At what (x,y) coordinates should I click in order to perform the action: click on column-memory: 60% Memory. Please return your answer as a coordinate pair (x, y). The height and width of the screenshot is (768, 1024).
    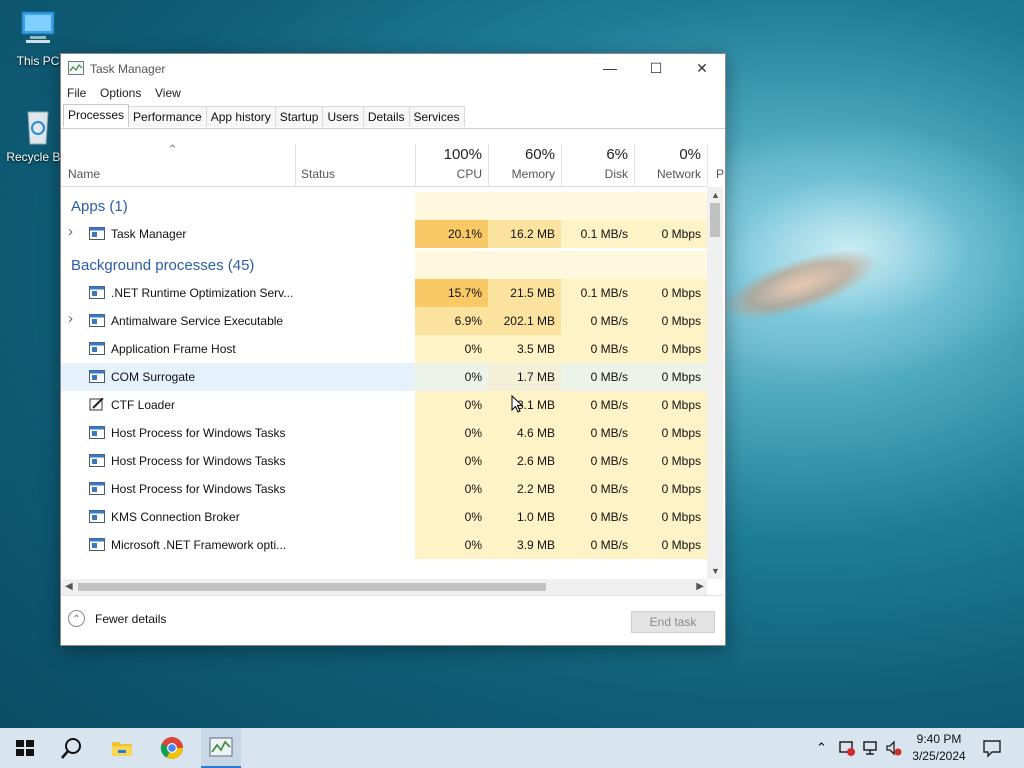
    Looking at the image, I should click on (524, 165).